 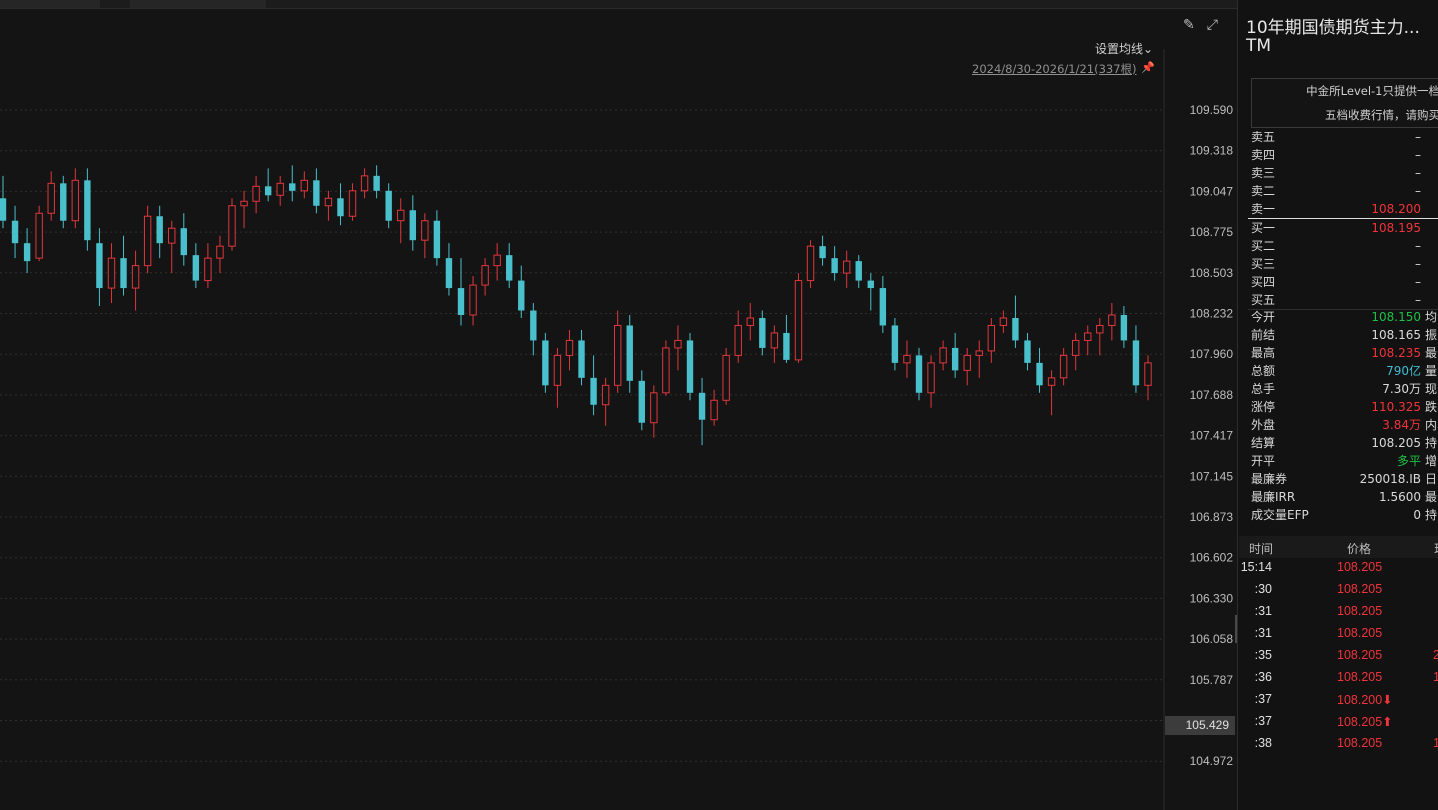 I want to click on level1-notice: 中金所Level-1只提供一档 五档收费行情，请购买, so click(x=1344, y=103).